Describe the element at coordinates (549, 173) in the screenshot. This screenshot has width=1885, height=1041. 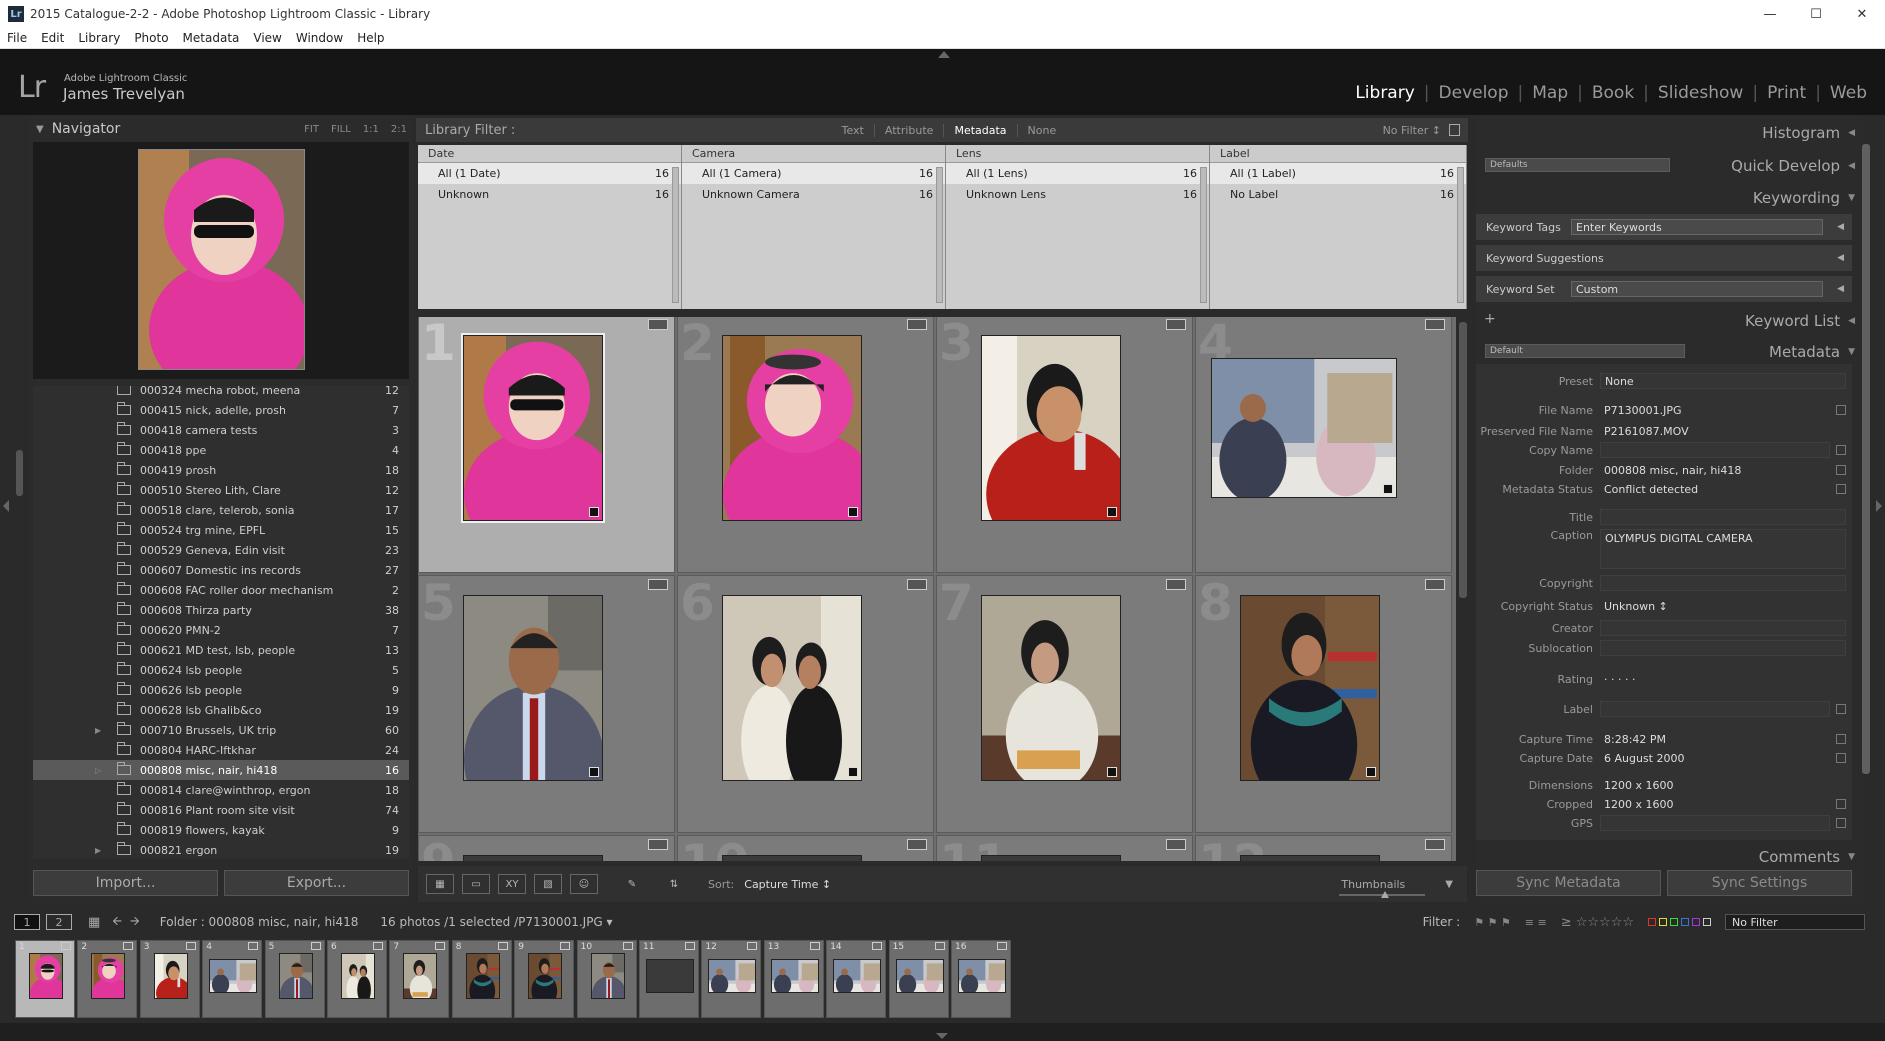
I see `metadata-filter-row: All (1 Date) 16` at that location.